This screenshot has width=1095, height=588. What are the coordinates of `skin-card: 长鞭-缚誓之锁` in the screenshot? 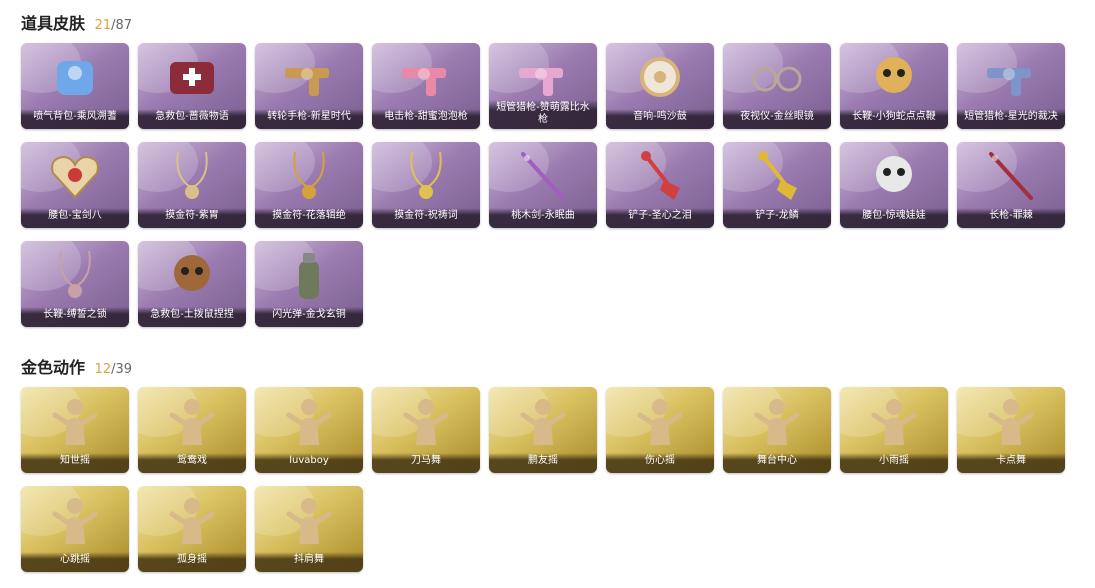 It's located at (75, 284).